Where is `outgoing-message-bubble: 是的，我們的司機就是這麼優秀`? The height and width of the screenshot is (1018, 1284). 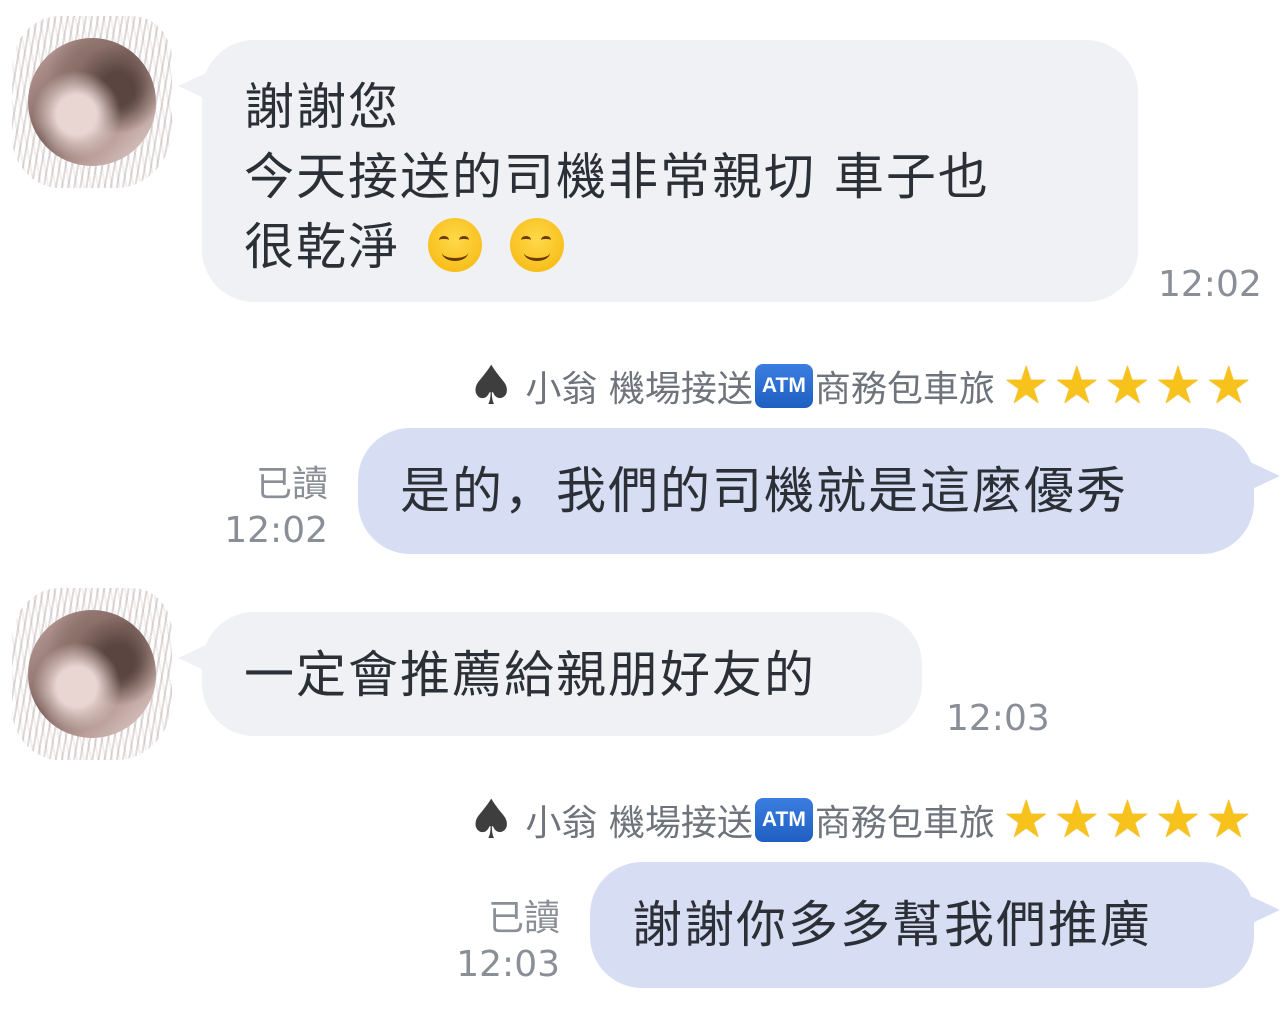
outgoing-message-bubble: 是的，我們的司機就是這麼優秀 is located at coordinates (806, 491).